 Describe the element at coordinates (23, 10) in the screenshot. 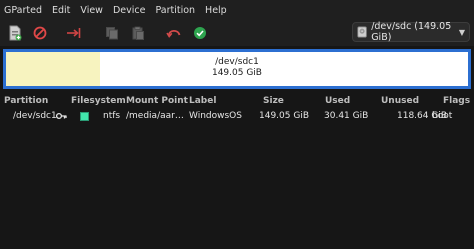

I see `menu-gparted: GParted` at that location.